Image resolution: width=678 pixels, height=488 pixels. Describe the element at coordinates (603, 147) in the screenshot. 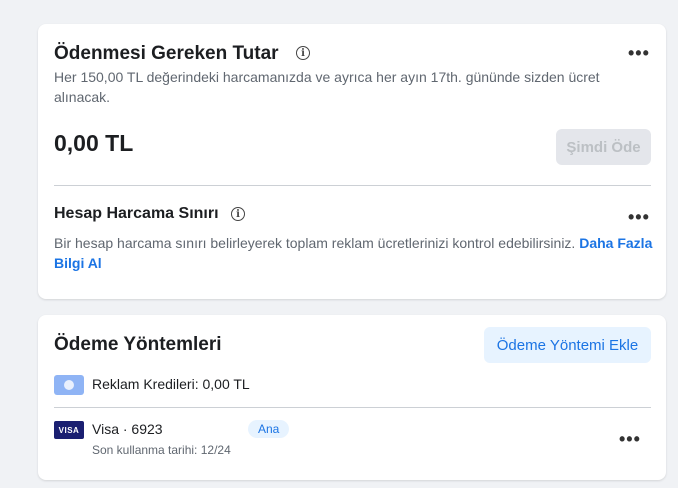

I see `pay-now-button: Şimdi Öde` at that location.